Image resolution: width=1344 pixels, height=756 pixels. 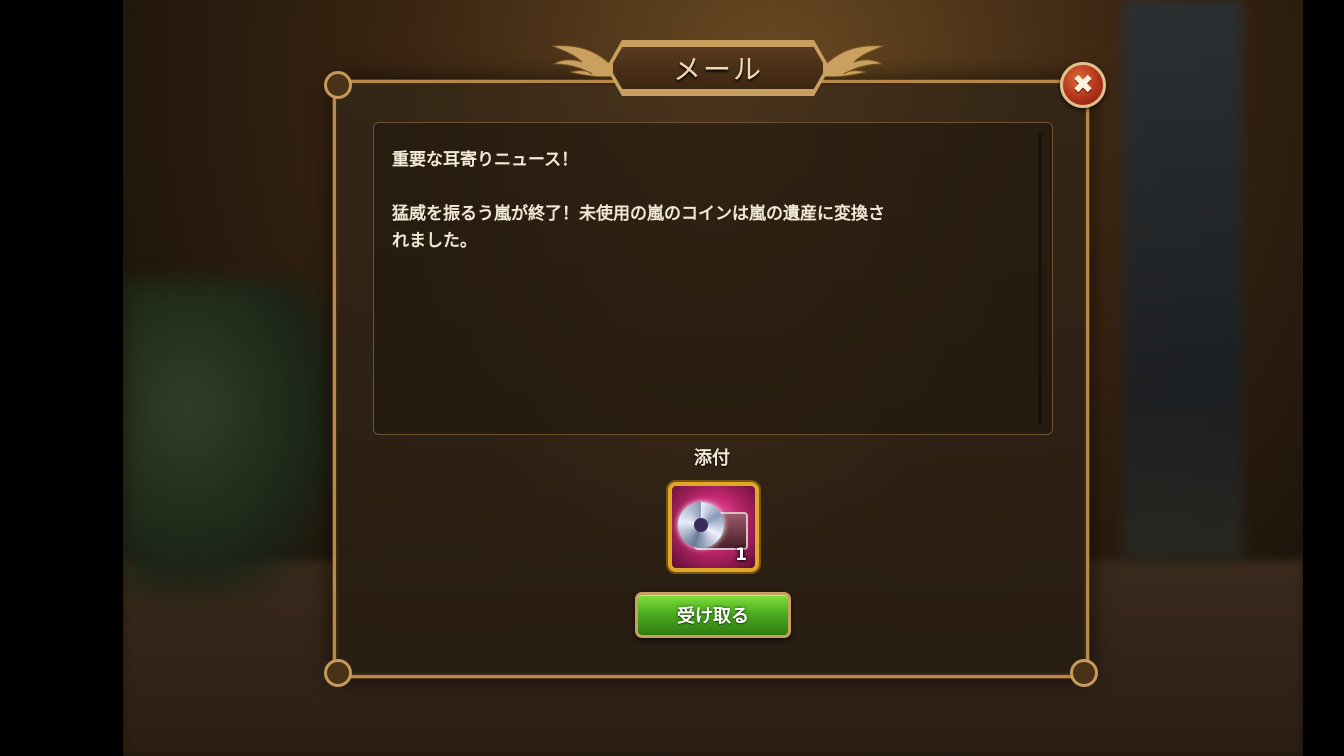 I want to click on item-count: 1, so click(x=741, y=555).